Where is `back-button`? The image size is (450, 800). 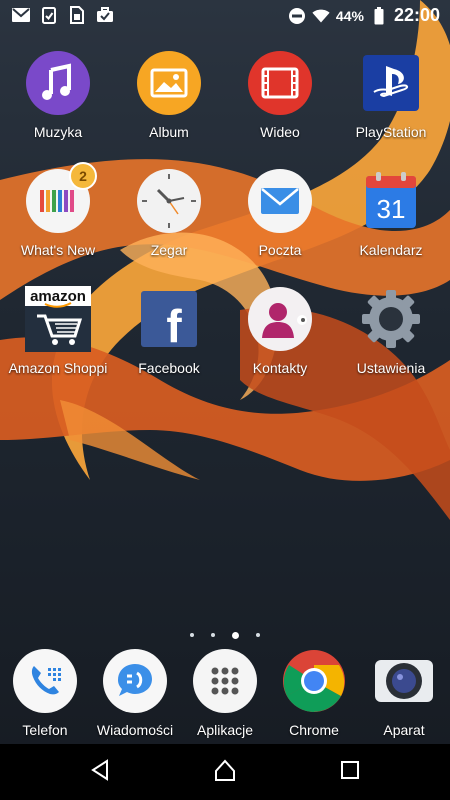
back-button is located at coordinates (100, 772).